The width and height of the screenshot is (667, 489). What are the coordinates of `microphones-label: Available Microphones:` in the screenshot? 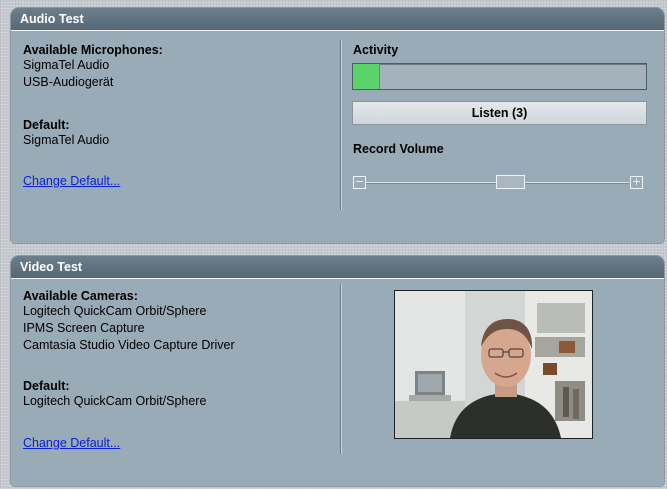 It's located at (93, 50).